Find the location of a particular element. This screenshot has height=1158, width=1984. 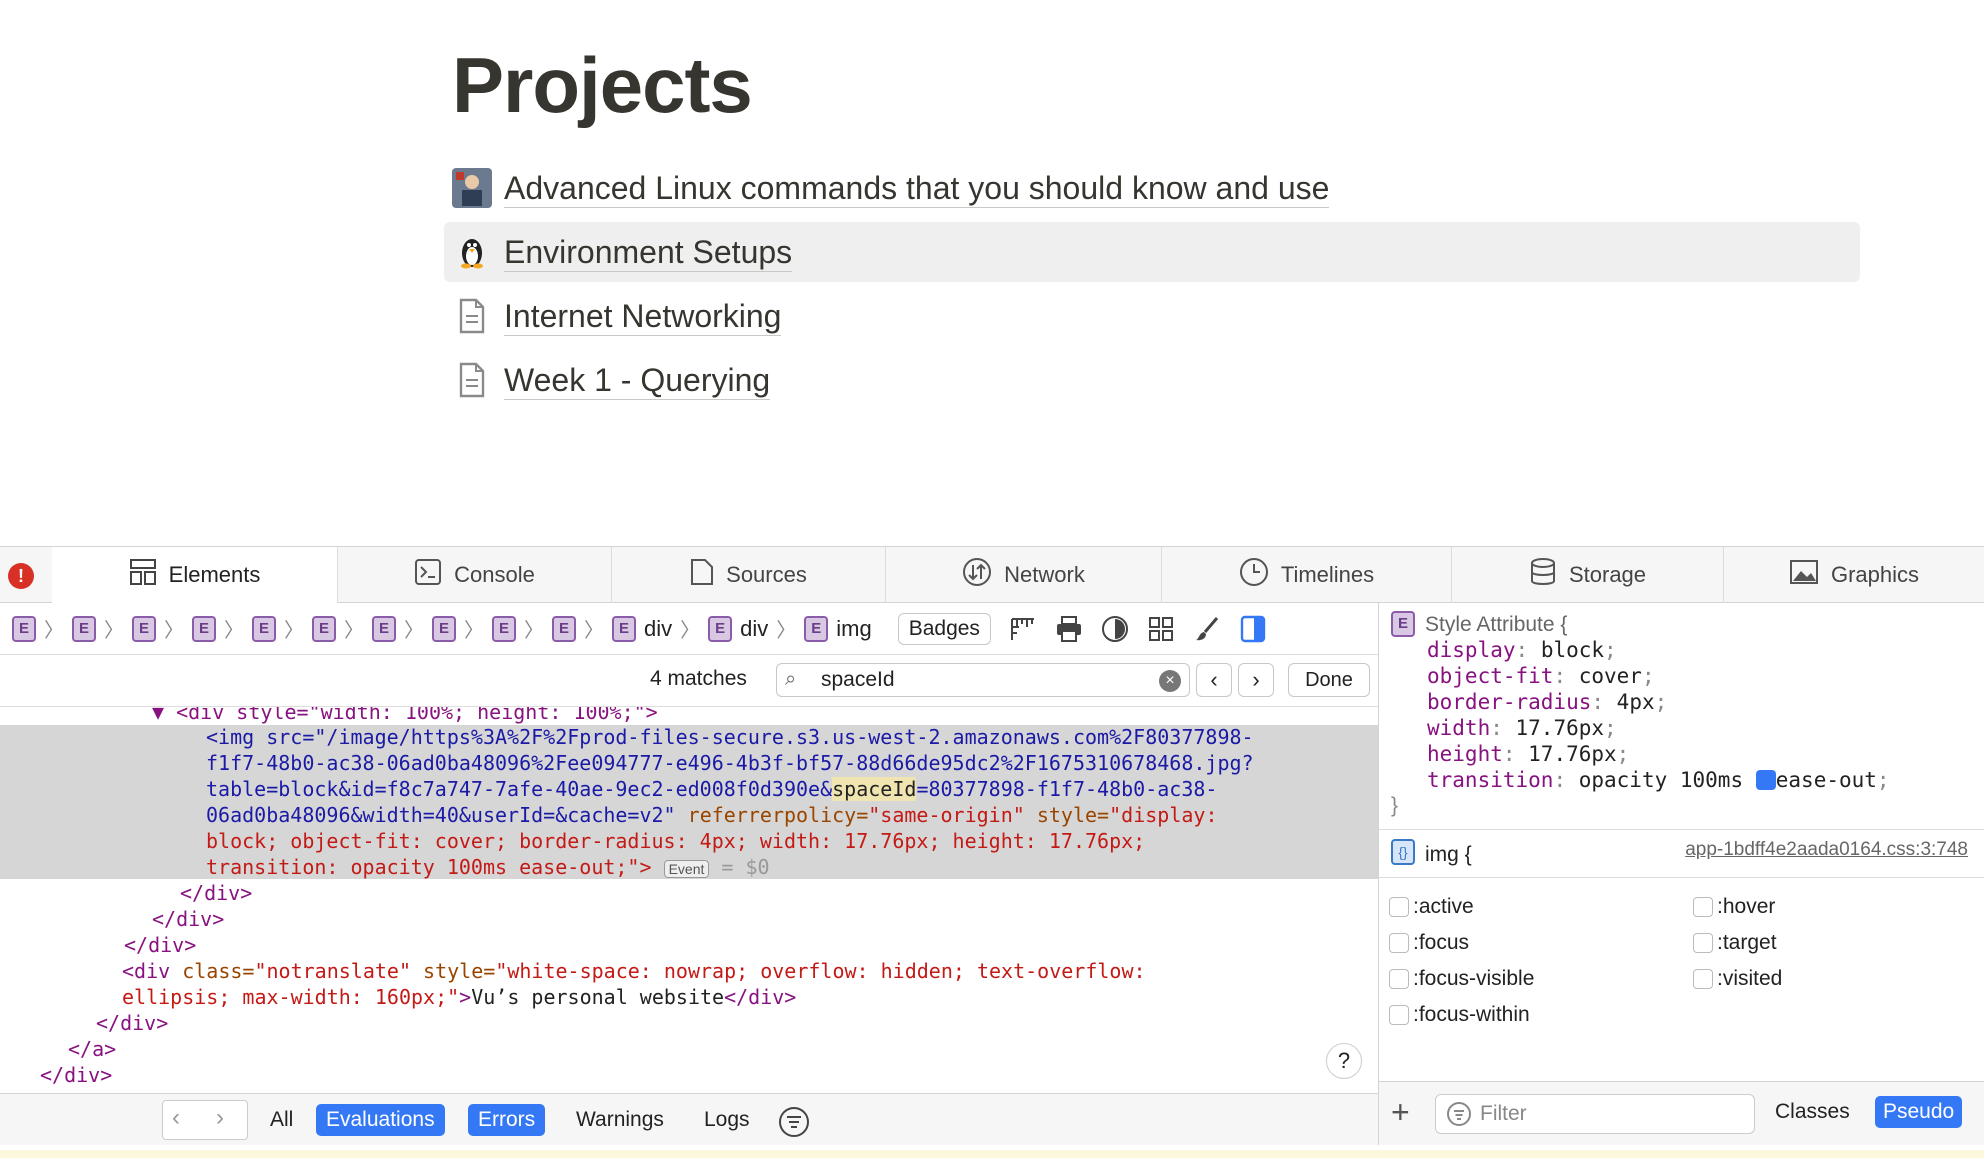

pseudo-active: :active is located at coordinates (1431, 907).